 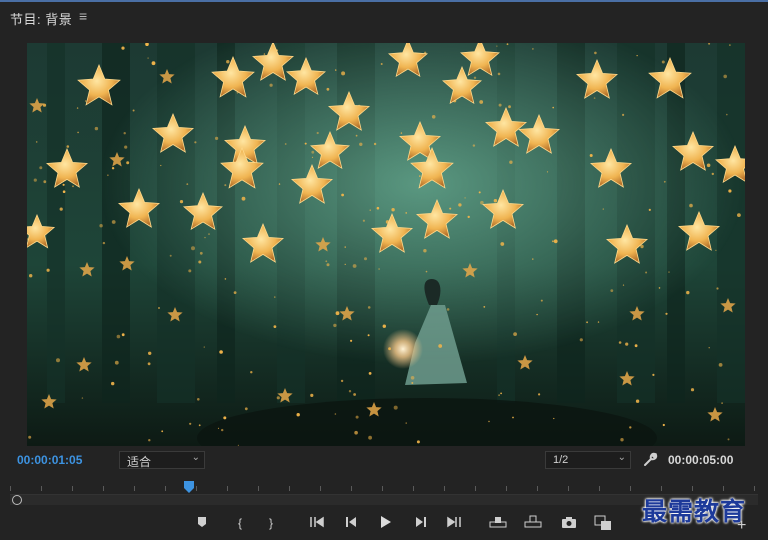 I want to click on zoom-fit-dropdown: 适合 ⌄, so click(x=162, y=460).